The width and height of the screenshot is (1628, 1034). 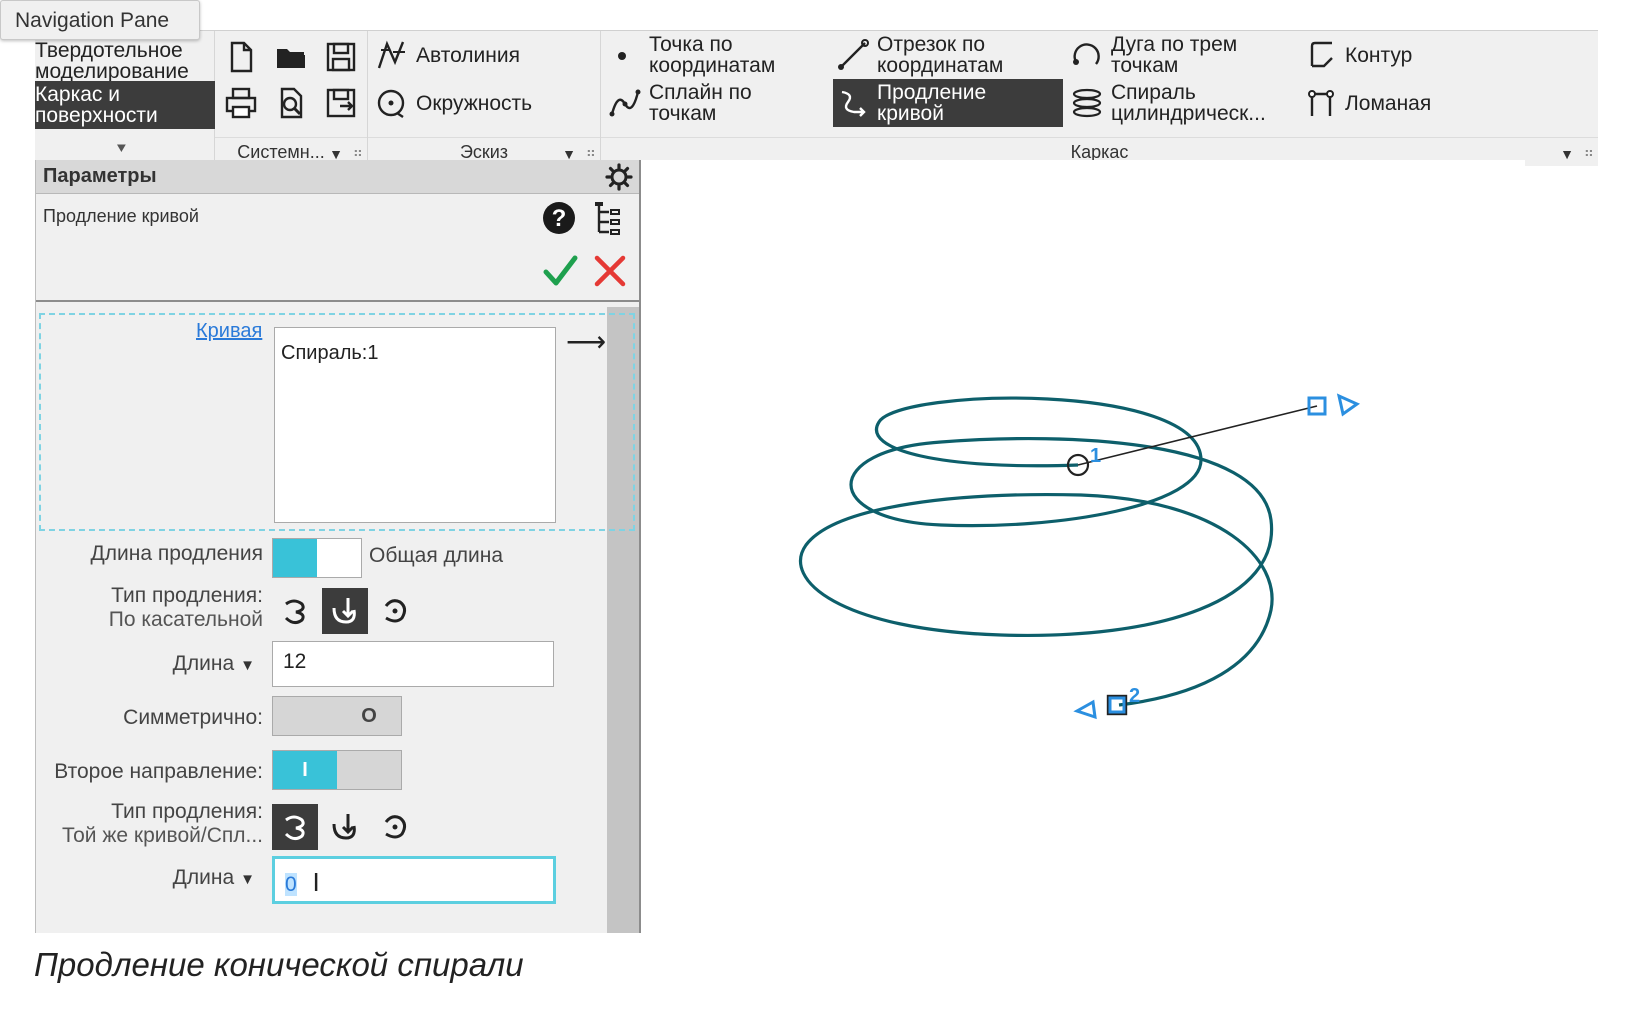 I want to click on cmd-extend-curve: Продление кривой, so click(x=948, y=103).